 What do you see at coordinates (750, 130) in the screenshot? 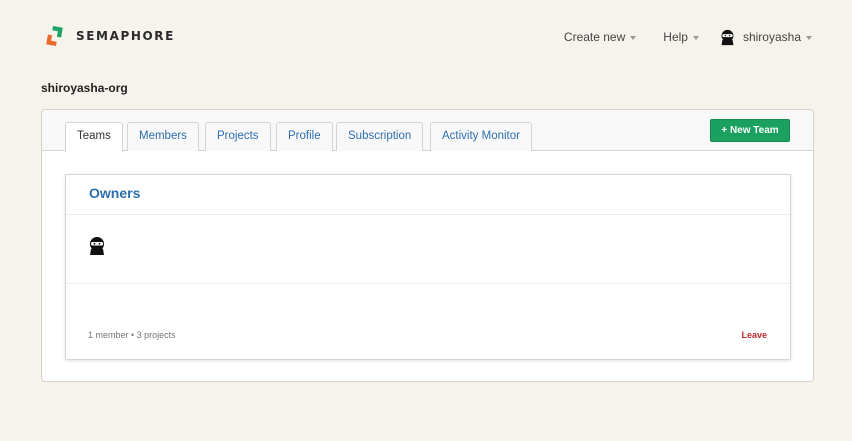
I see `new-team-button: + New Team` at bounding box center [750, 130].